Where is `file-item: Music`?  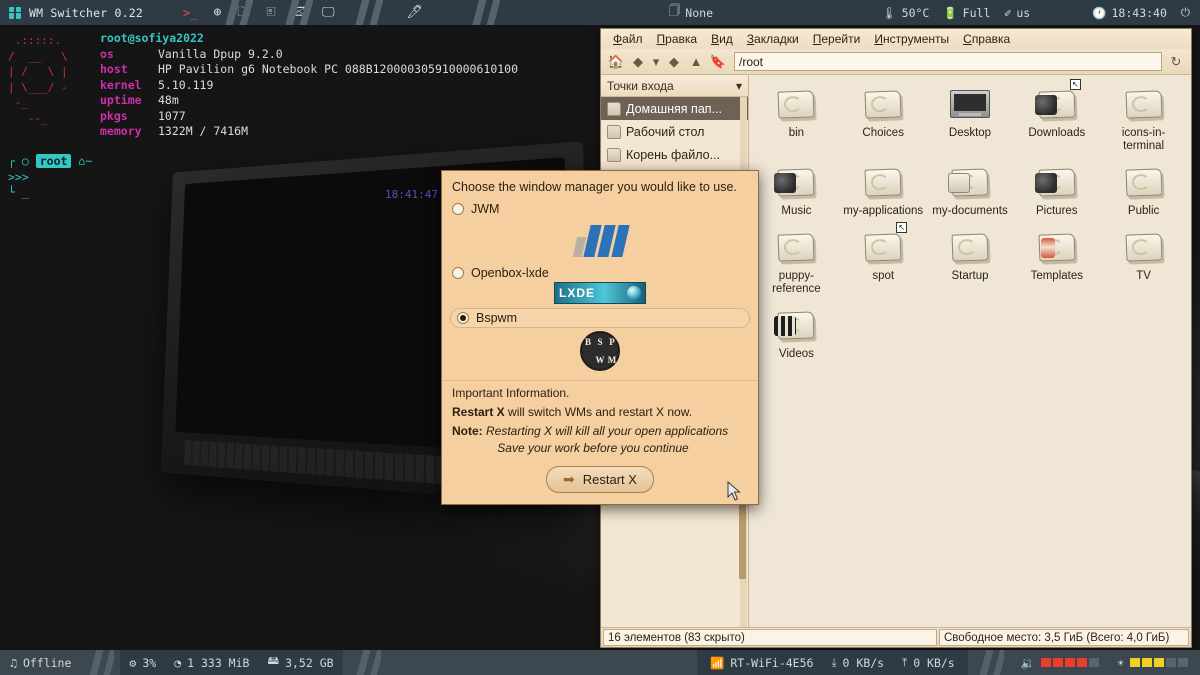 file-item: Music is located at coordinates (796, 191).